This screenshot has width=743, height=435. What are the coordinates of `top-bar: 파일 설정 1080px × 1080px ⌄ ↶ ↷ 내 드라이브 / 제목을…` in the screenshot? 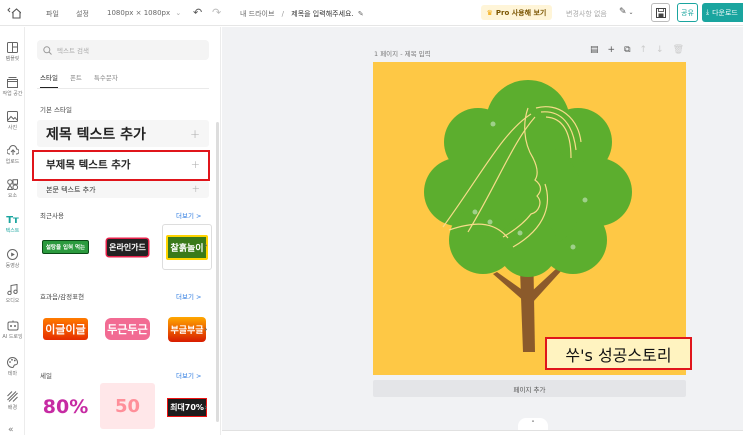 It's located at (371, 13).